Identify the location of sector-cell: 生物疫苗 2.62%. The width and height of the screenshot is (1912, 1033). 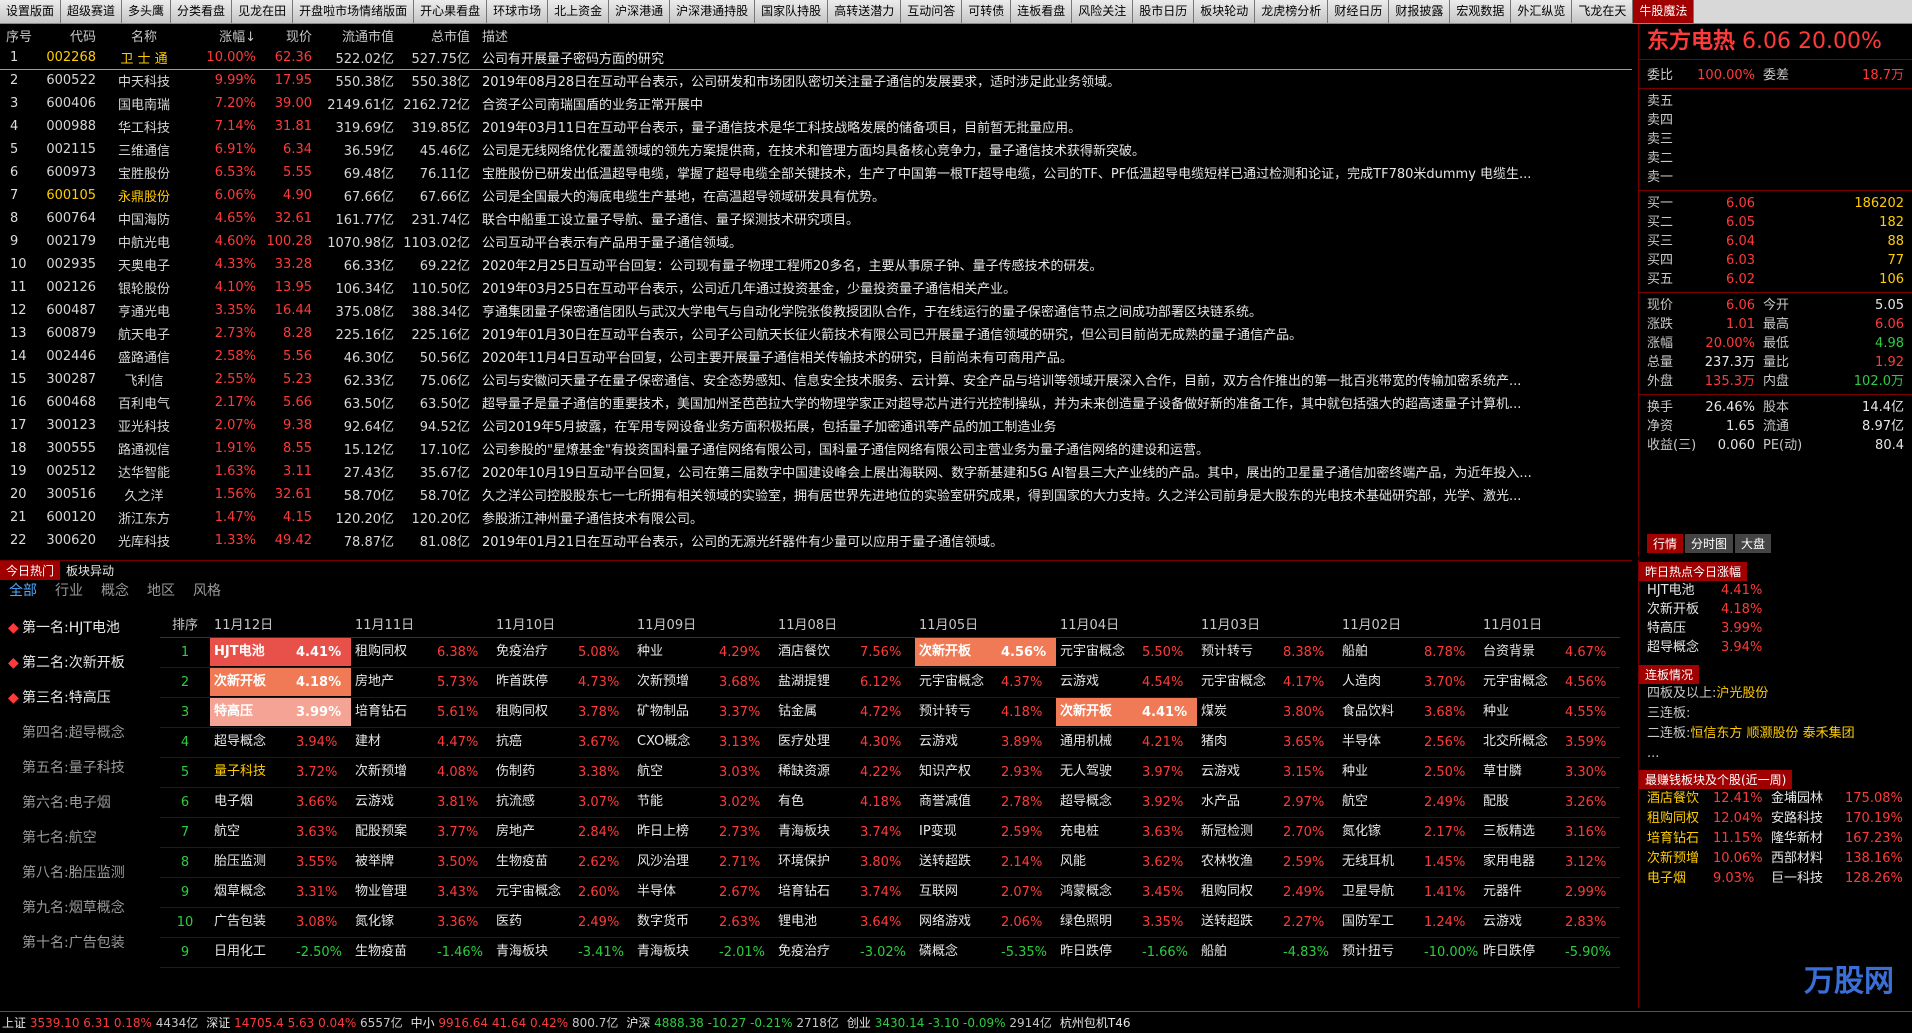
(562, 862).